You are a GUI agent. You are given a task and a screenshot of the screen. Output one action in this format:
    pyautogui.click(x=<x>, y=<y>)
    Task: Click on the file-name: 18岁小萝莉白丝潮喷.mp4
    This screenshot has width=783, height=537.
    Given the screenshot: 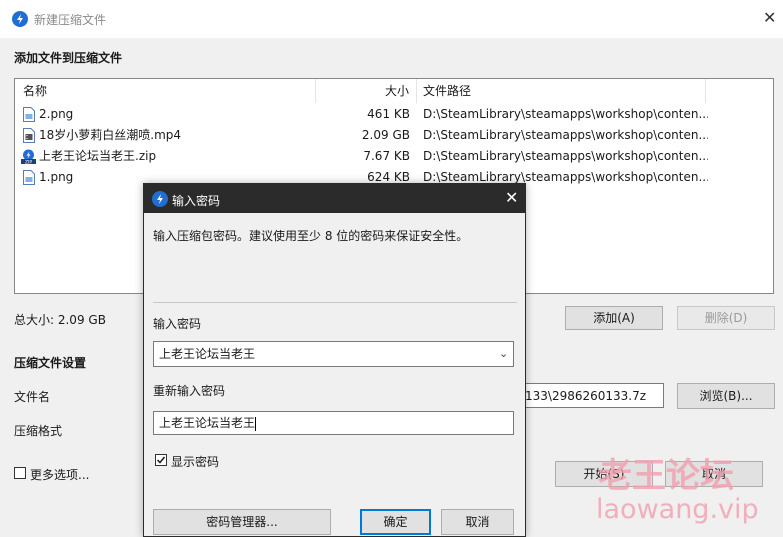 What is the action you would take?
    pyautogui.click(x=110, y=135)
    